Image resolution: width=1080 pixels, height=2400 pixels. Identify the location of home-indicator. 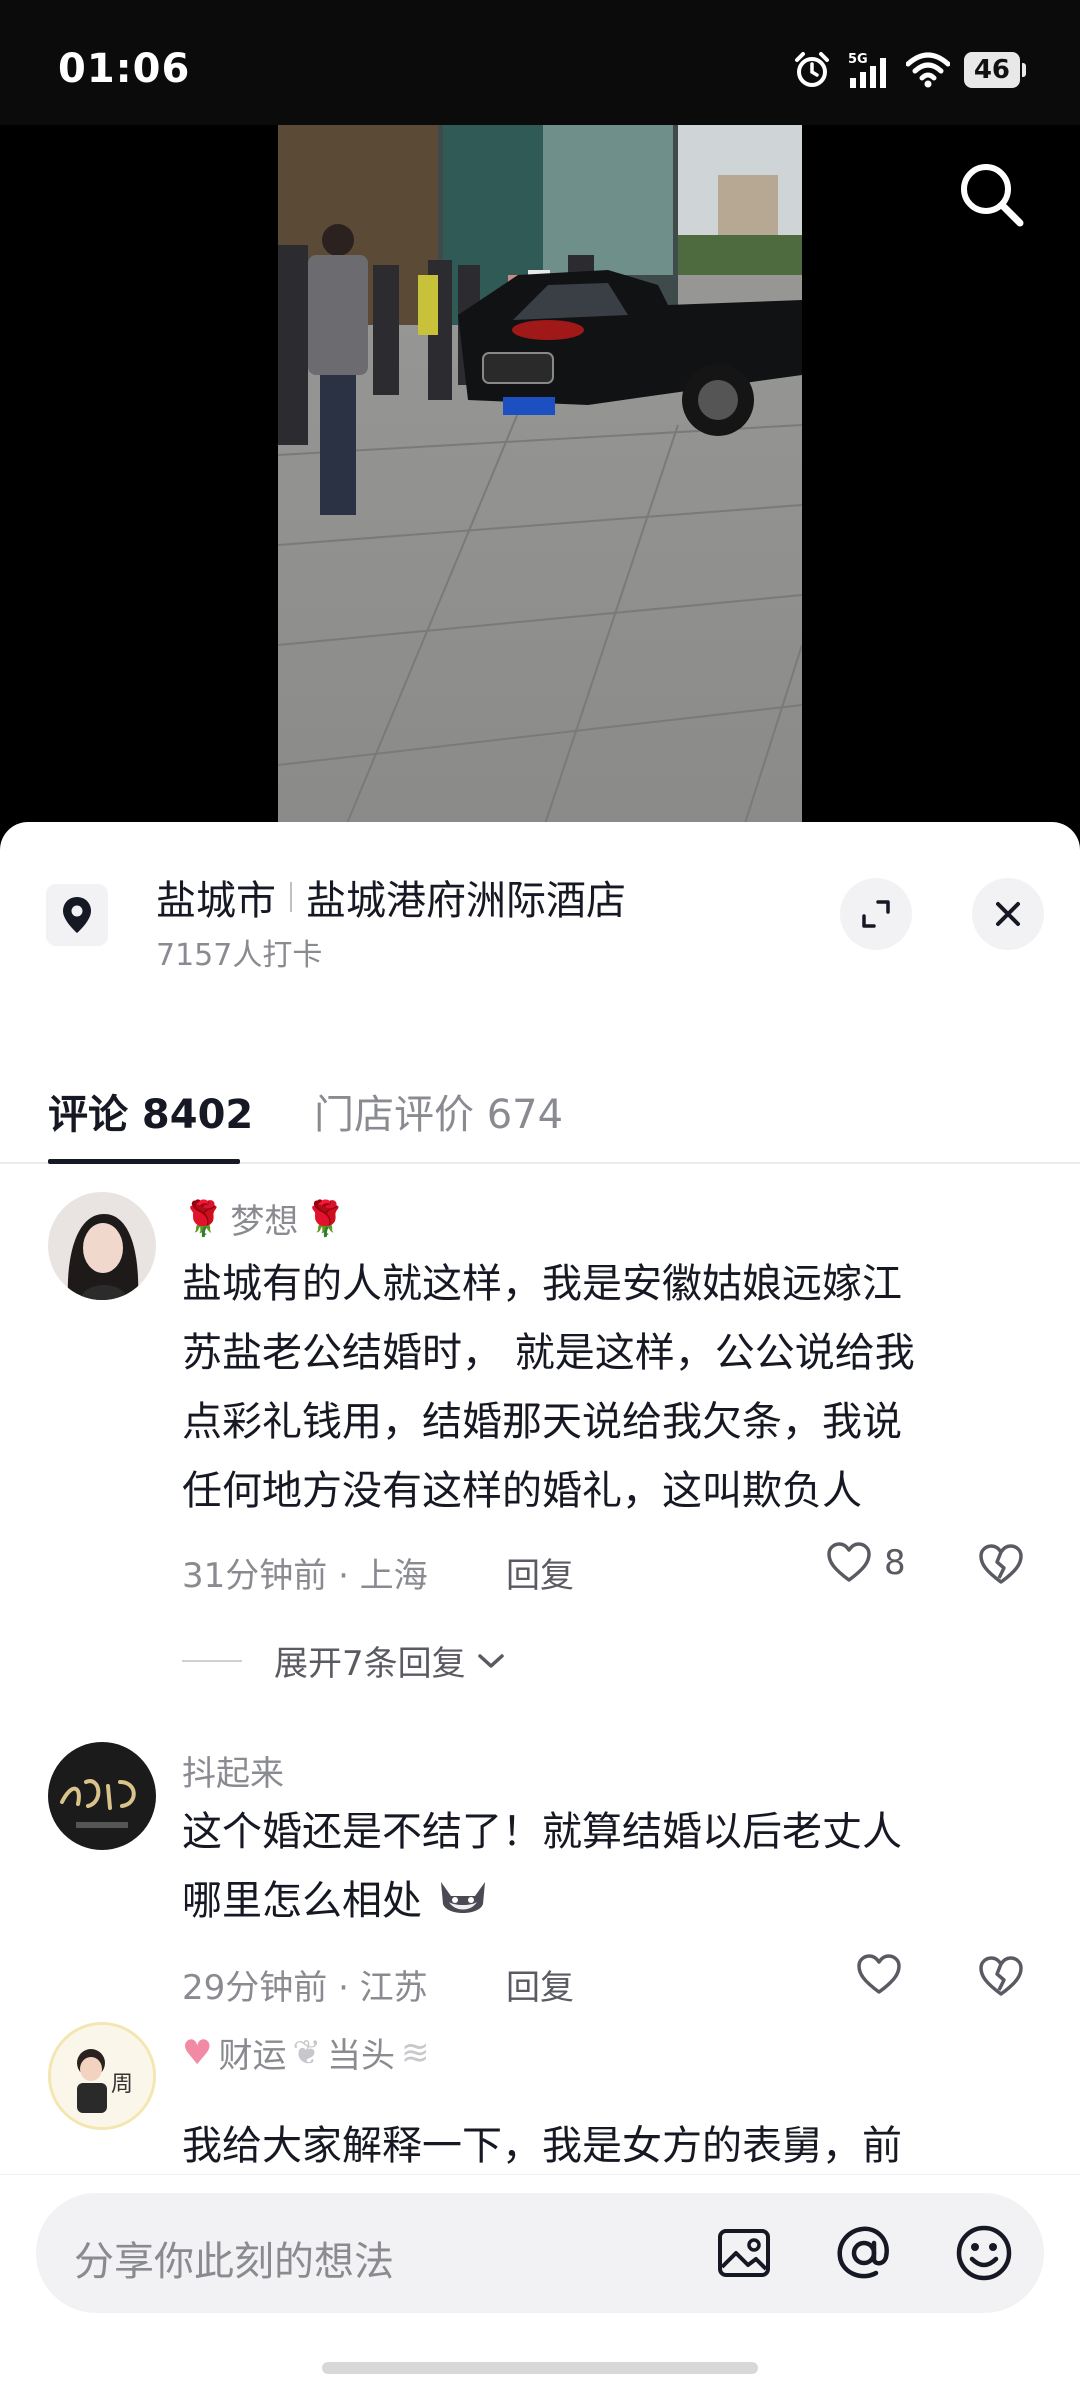
(540, 2368).